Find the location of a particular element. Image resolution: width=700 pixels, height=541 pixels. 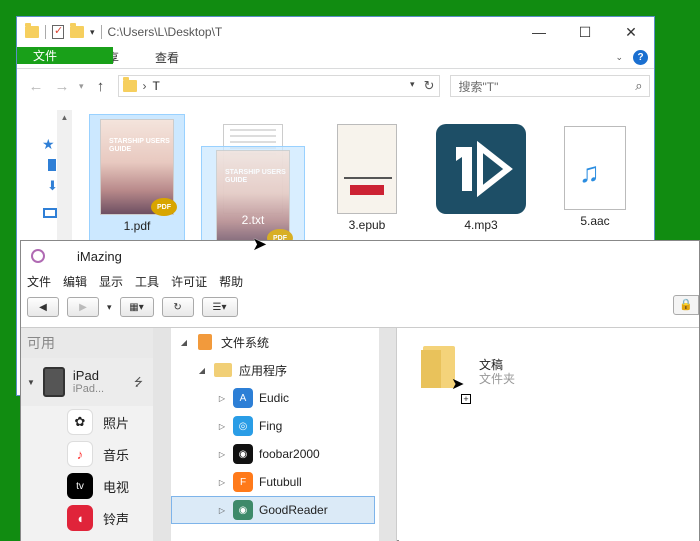

file-item: ♫ 5.aac is located at coordinates (595, 178).